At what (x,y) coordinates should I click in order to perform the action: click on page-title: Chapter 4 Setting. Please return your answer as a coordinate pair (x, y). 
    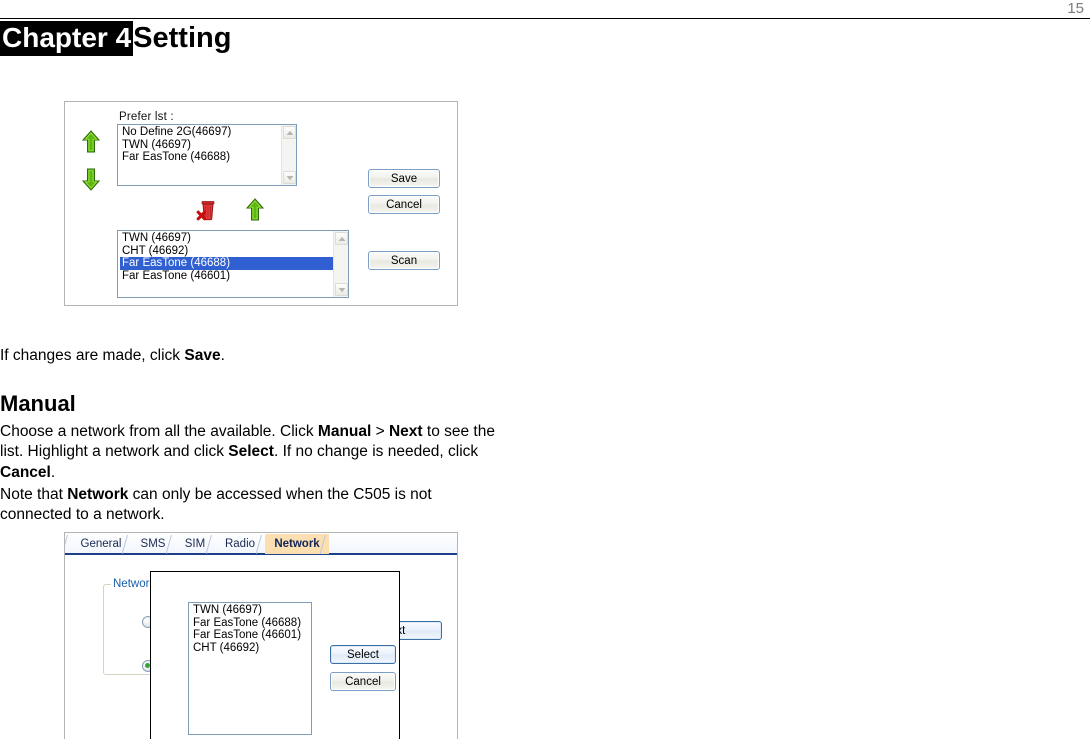
    Looking at the image, I should click on (116, 38).